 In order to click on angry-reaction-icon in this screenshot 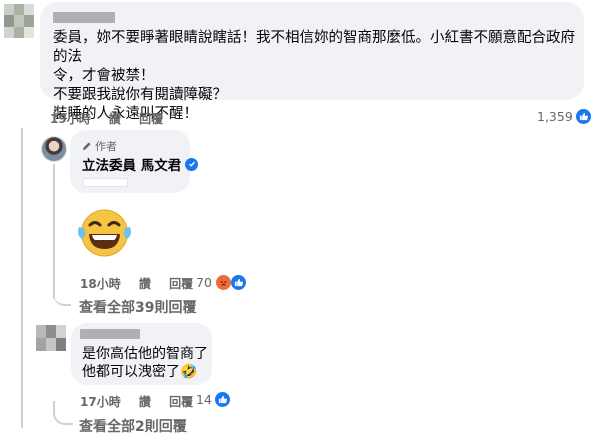, I will do `click(223, 282)`.